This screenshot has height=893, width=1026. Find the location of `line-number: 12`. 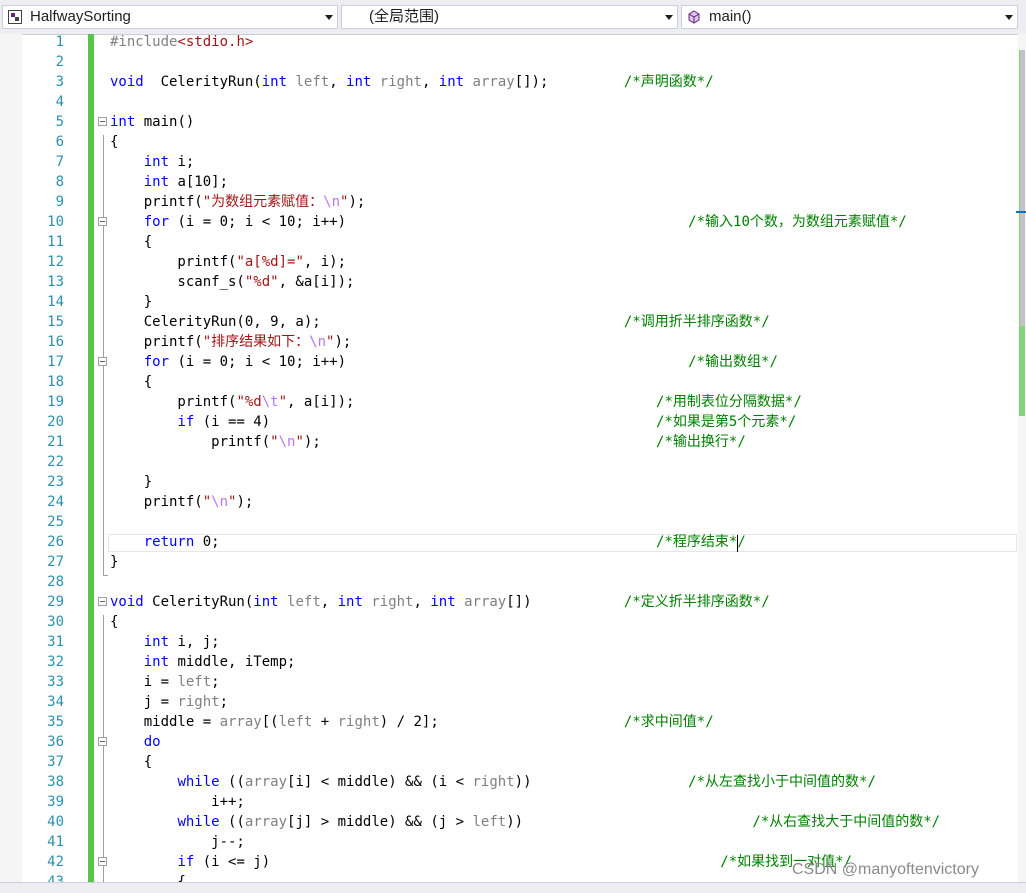

line-number: 12 is located at coordinates (55, 262).